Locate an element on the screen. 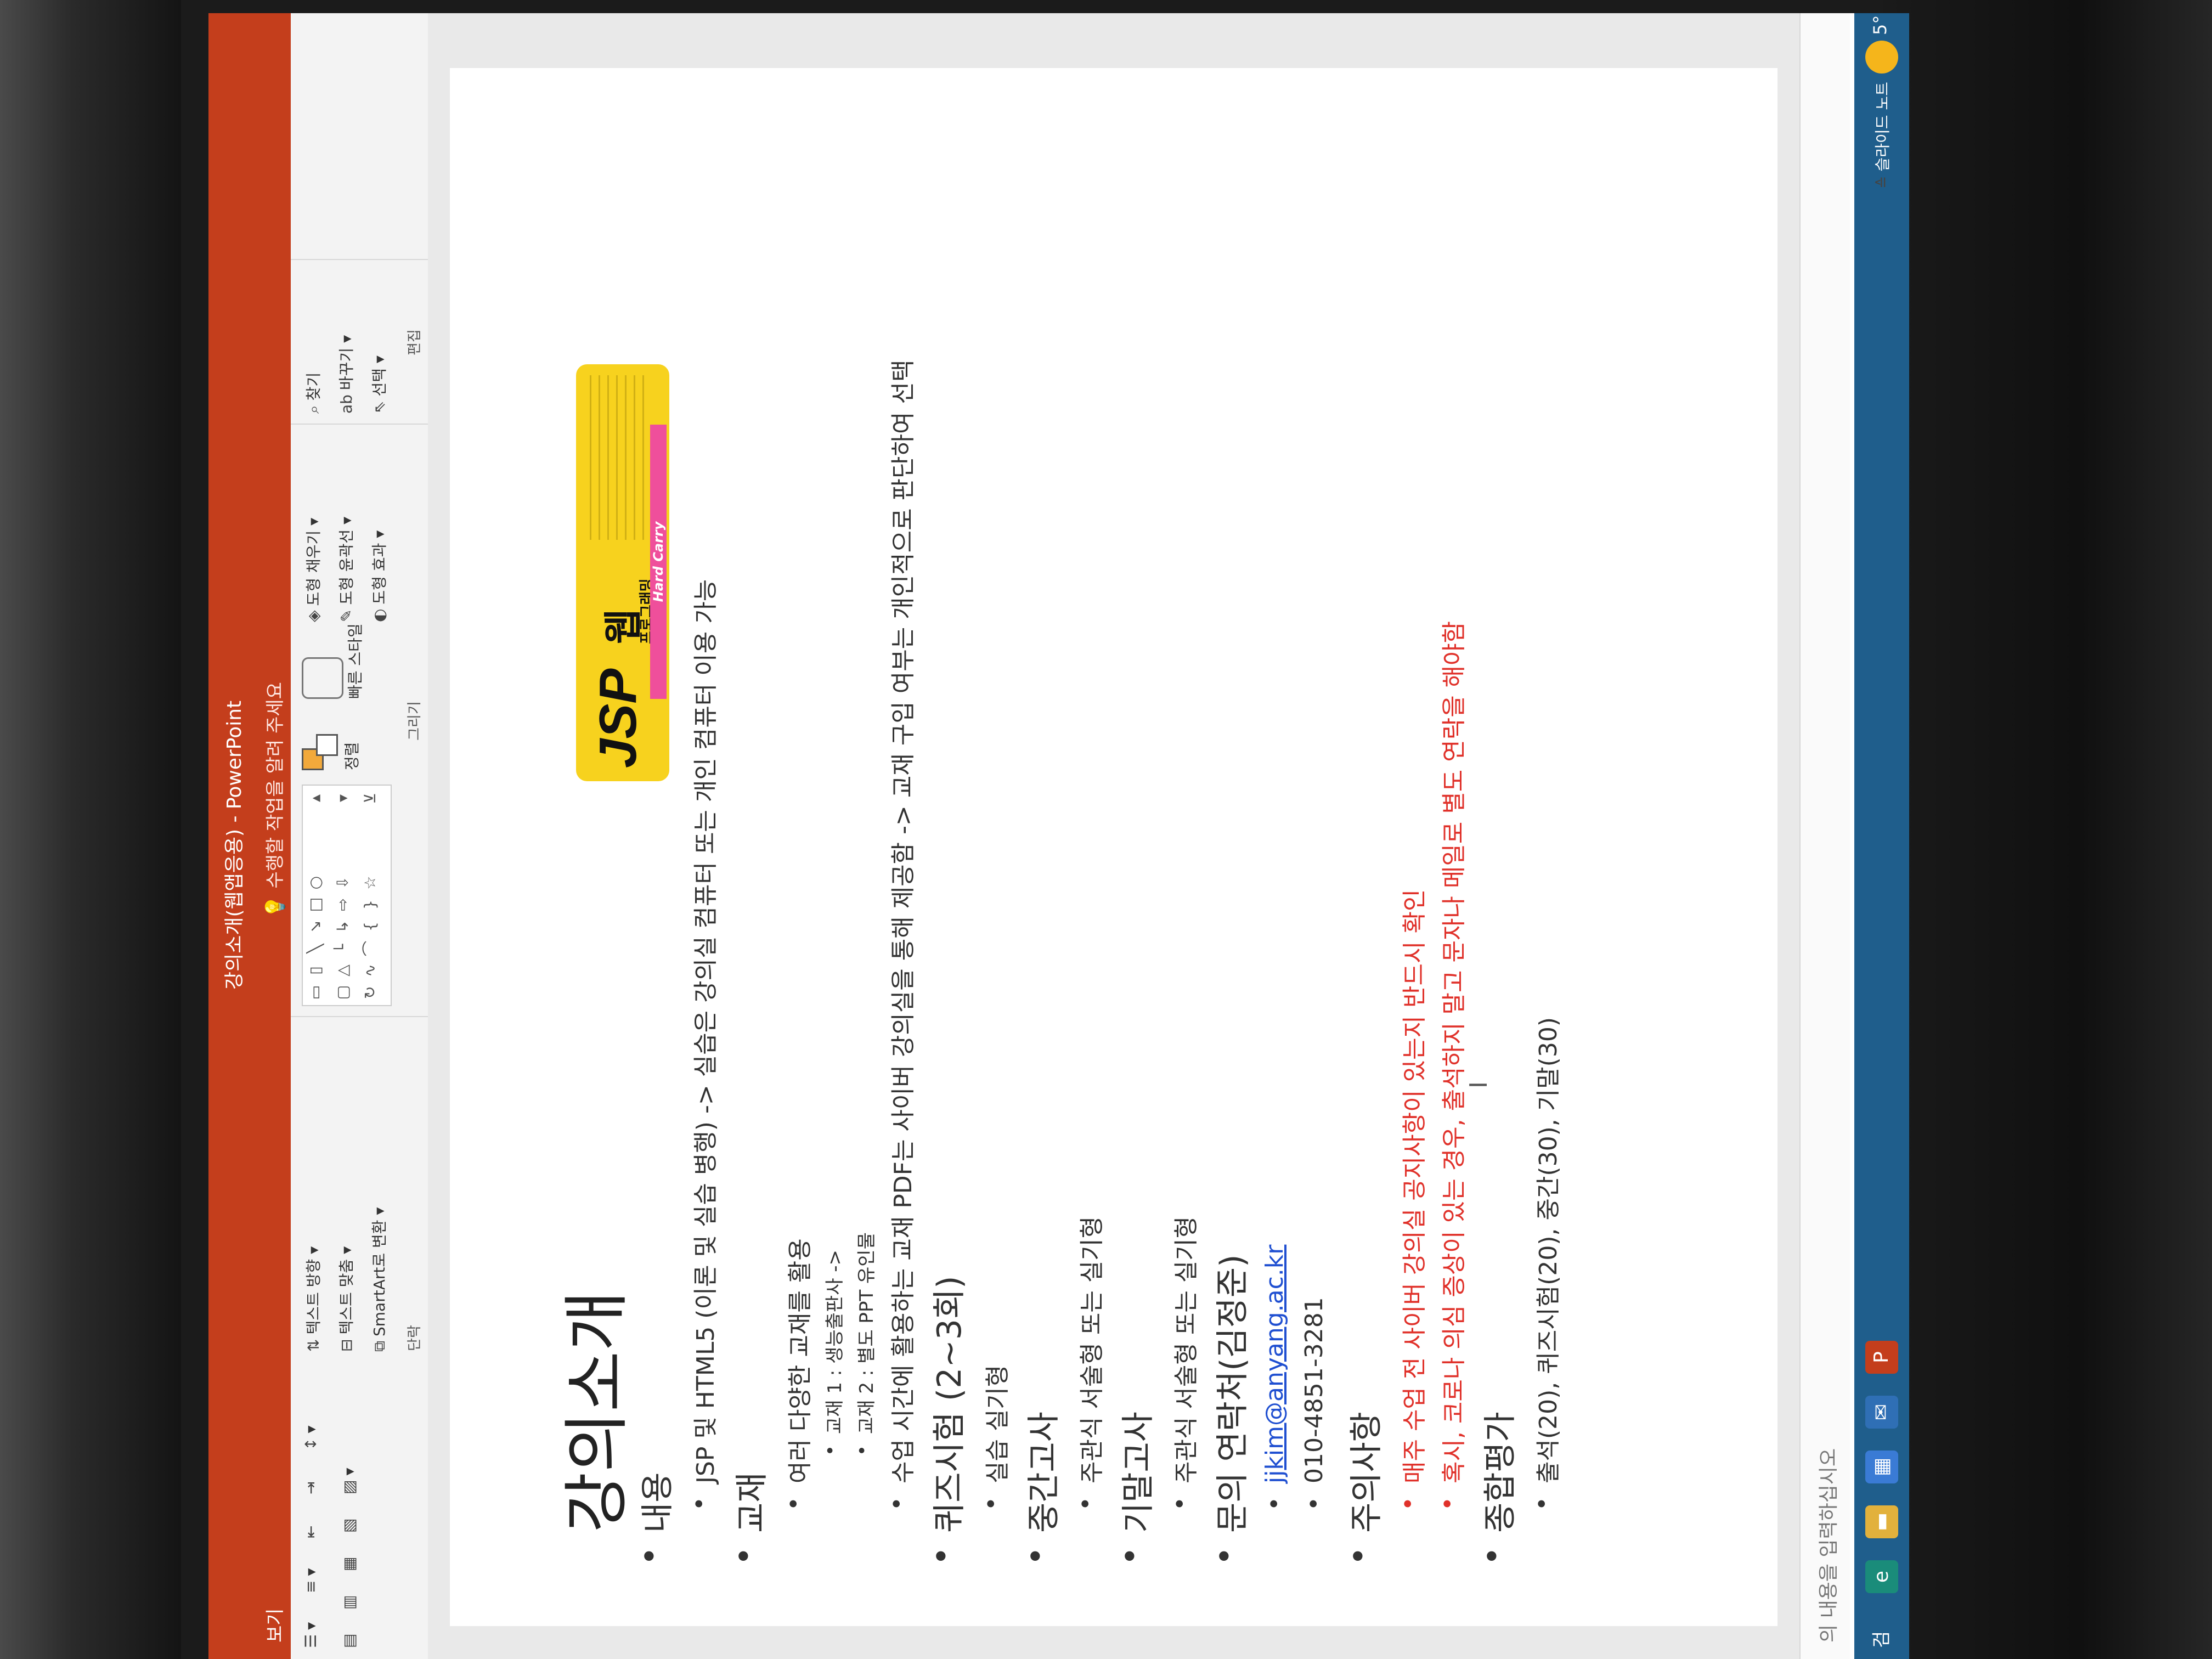  bullet-item-level-3: 교재 2 : 별도 PPT 유인물 is located at coordinates (864, 1333).